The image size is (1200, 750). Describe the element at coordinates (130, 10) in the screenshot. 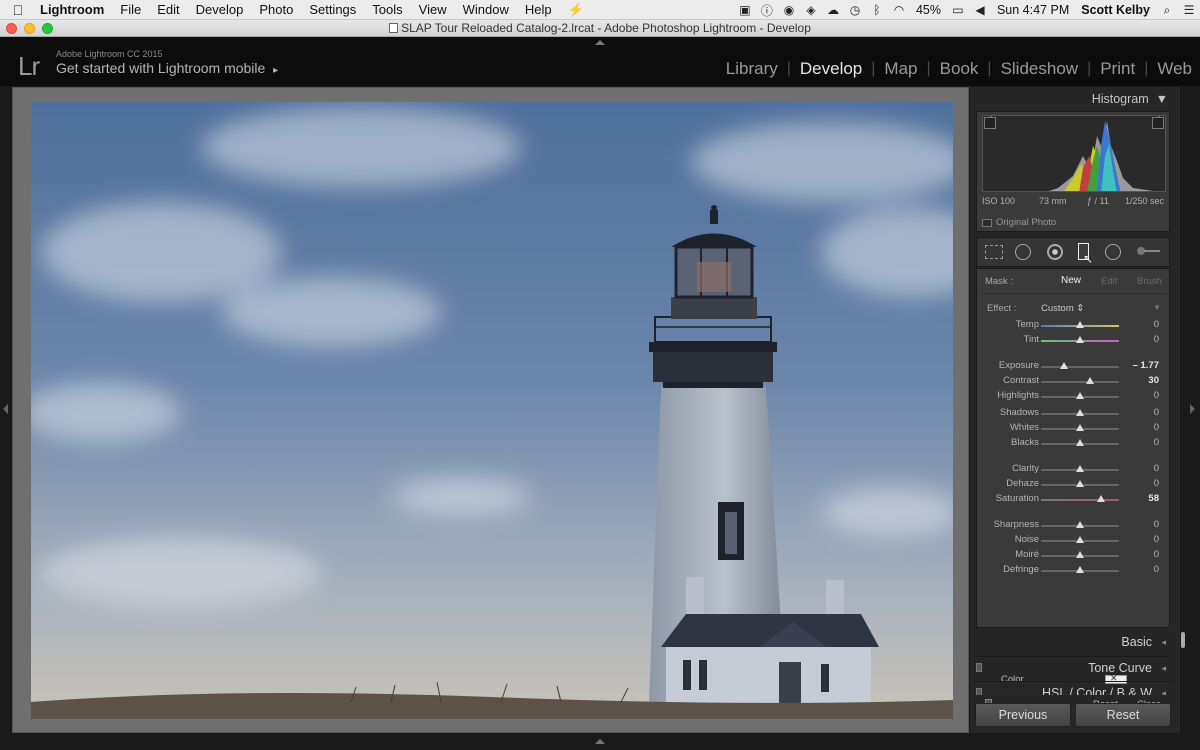

I see `menu-file: File` at that location.